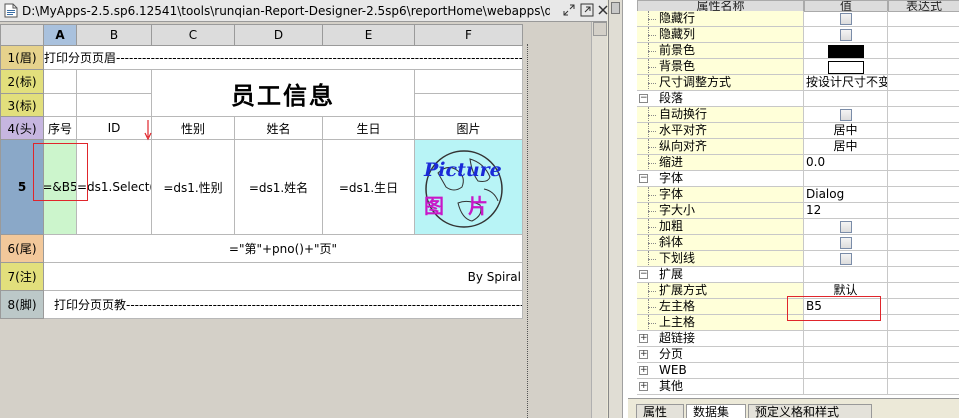 Image resolution: width=959 pixels, height=418 pixels. Describe the element at coordinates (193, 187) in the screenshot. I see `detail-cell-c5: =ds1.性别` at that location.